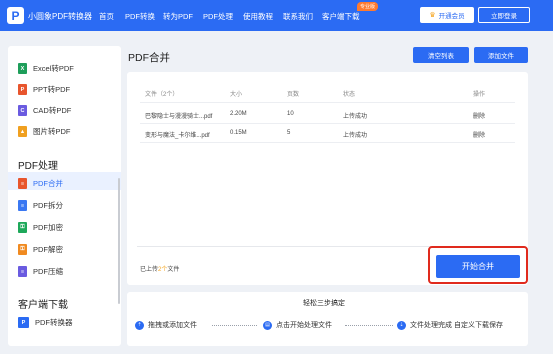 The image size is (553, 354). I want to click on sidebar-item-decrypt: ⚿ PDF解密, so click(40, 249).